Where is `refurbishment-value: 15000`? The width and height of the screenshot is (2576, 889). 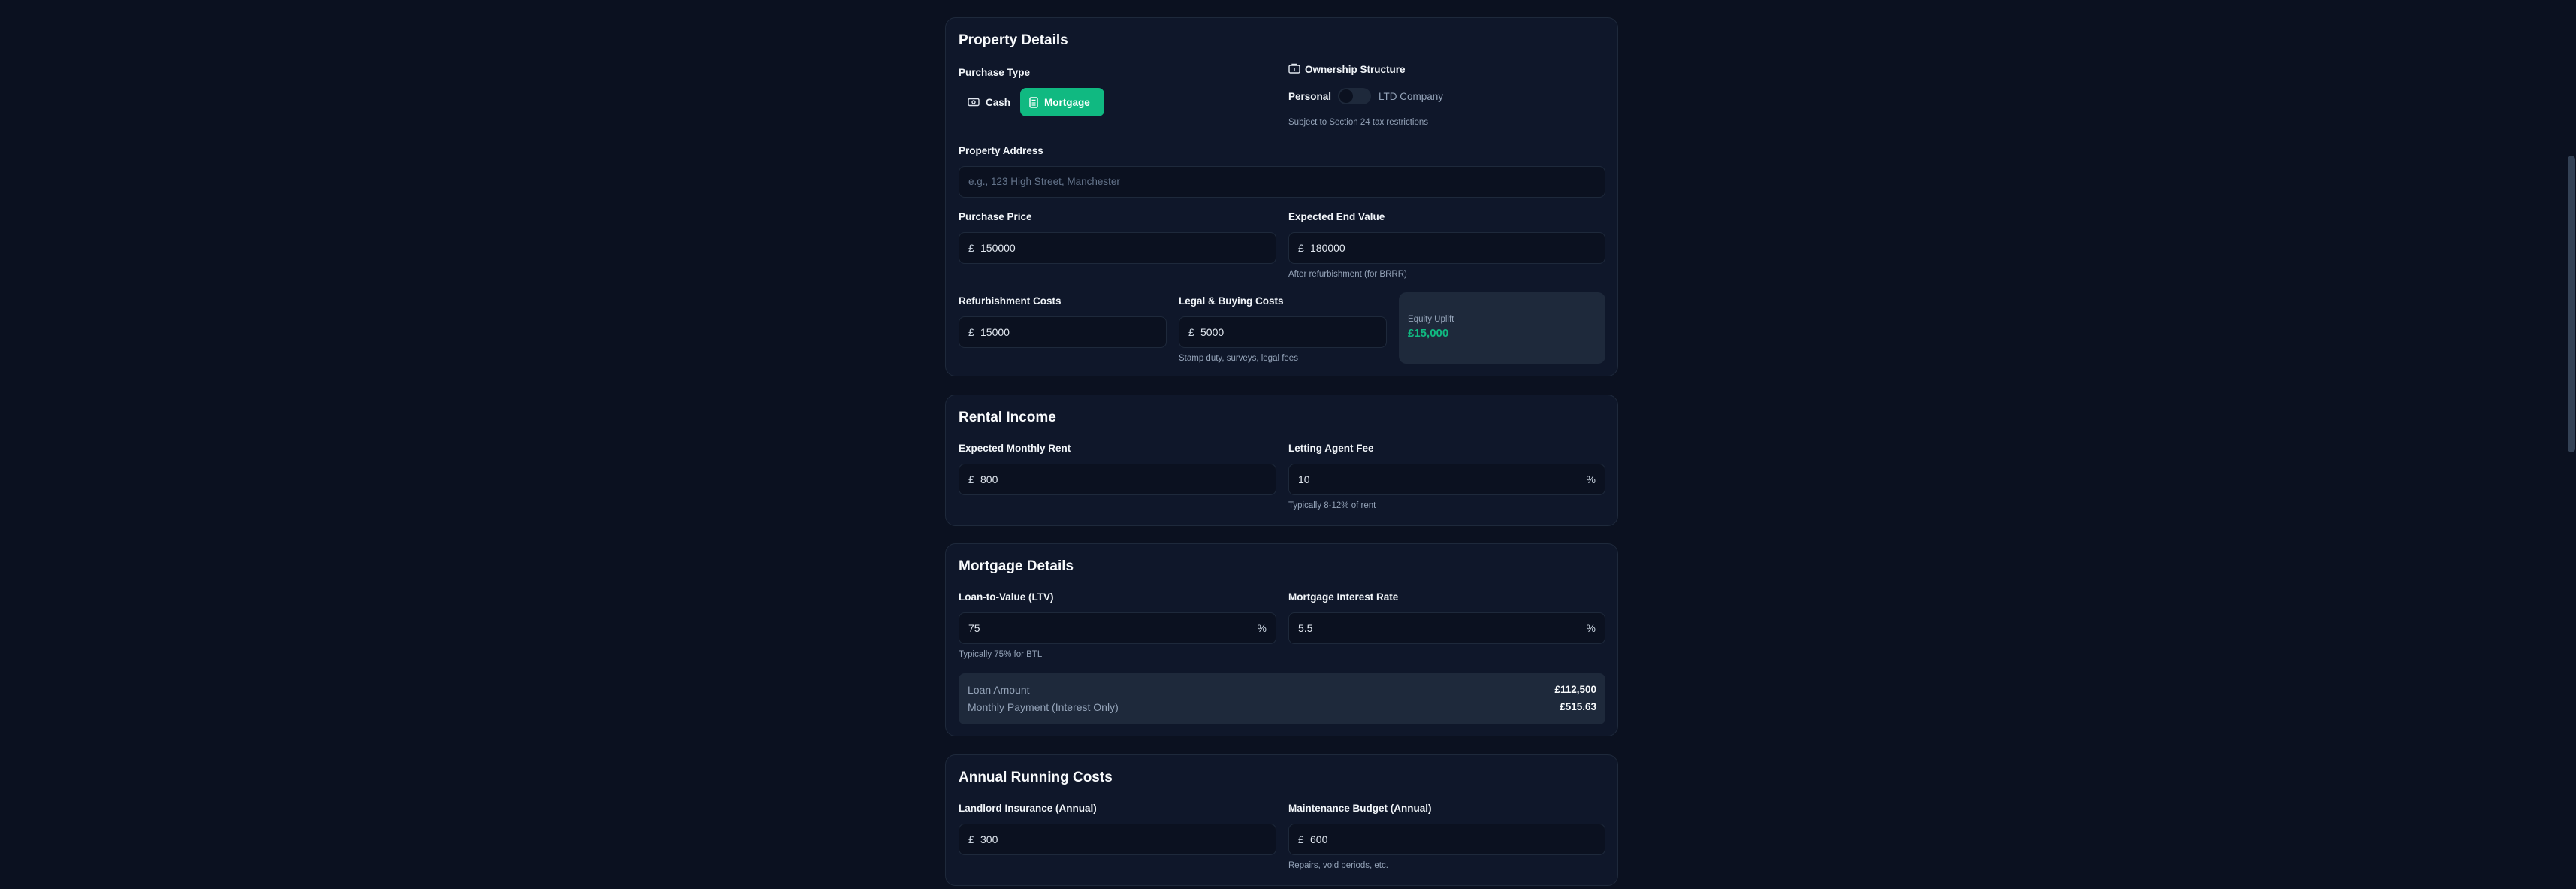
refurbishment-value: 15000 is located at coordinates (995, 332).